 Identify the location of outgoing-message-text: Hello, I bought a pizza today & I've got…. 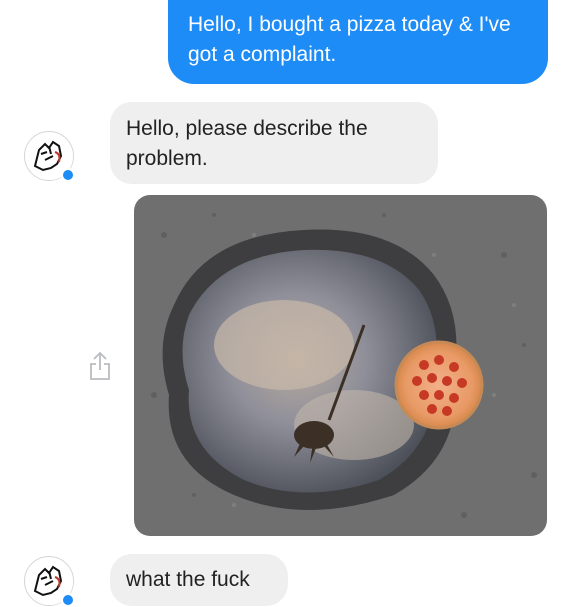
(349, 39).